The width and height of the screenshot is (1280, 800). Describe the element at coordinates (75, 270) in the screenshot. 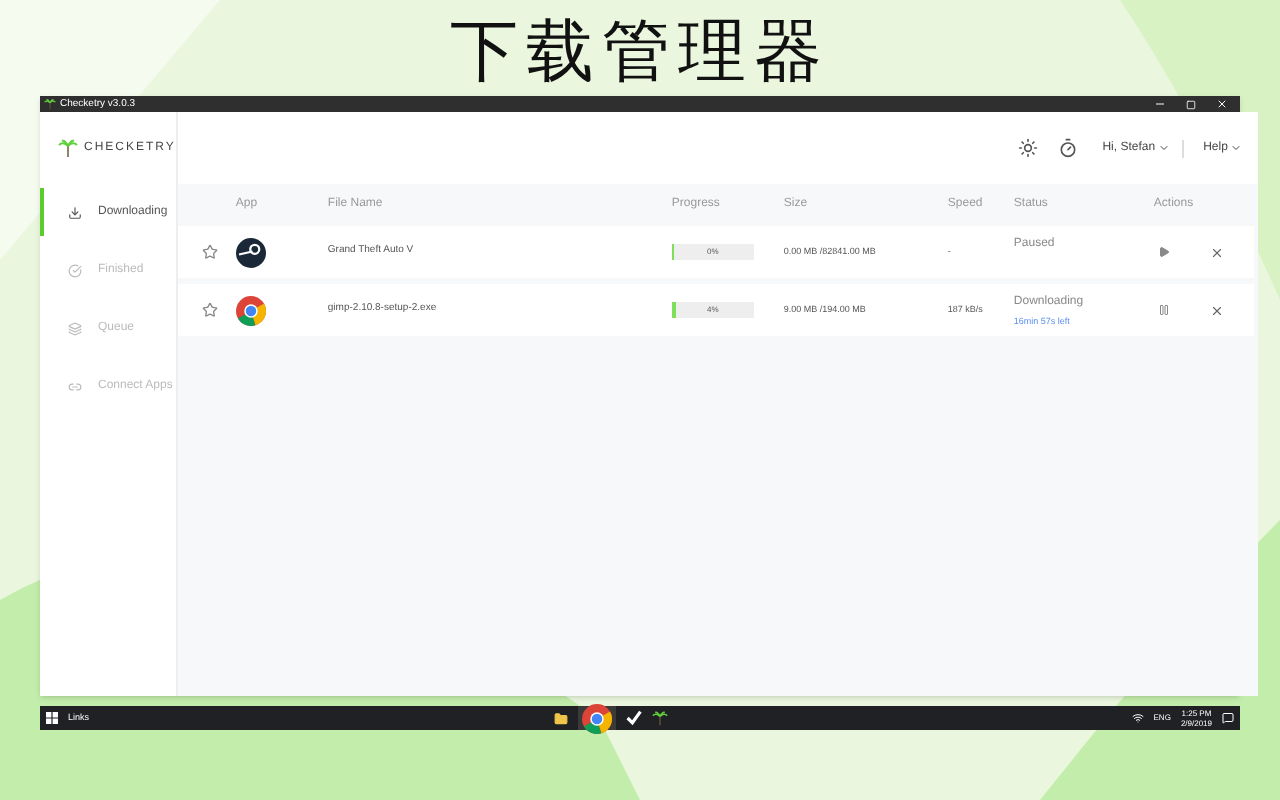

I see `check-circle-icon` at that location.